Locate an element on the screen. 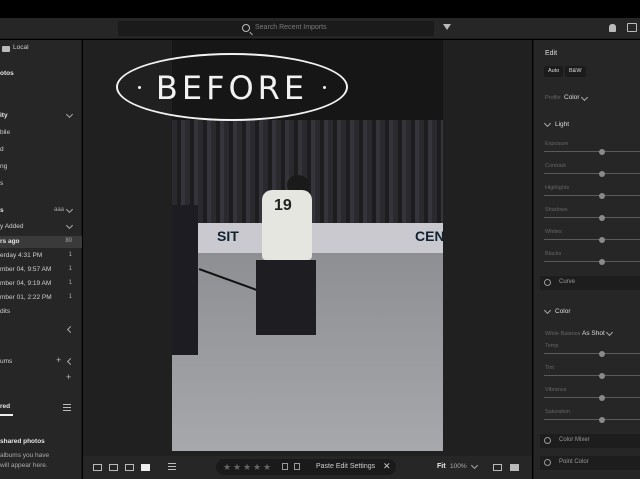 The image size is (640, 479). section-header-recent: s aaa is located at coordinates (41, 211).